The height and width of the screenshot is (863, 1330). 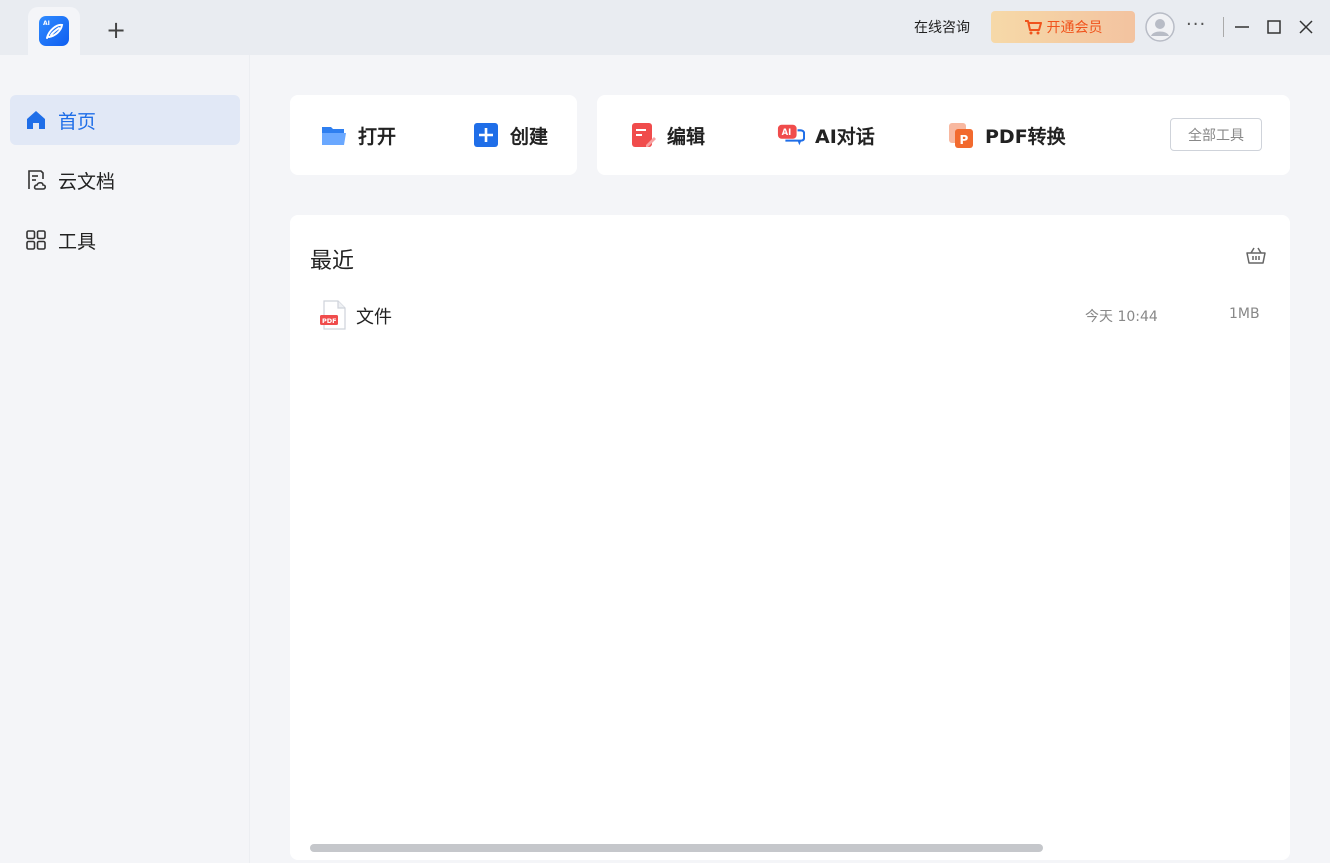 What do you see at coordinates (790, 315) in the screenshot?
I see `list-item: PDF 文件 今天 10:44 1MB` at bounding box center [790, 315].